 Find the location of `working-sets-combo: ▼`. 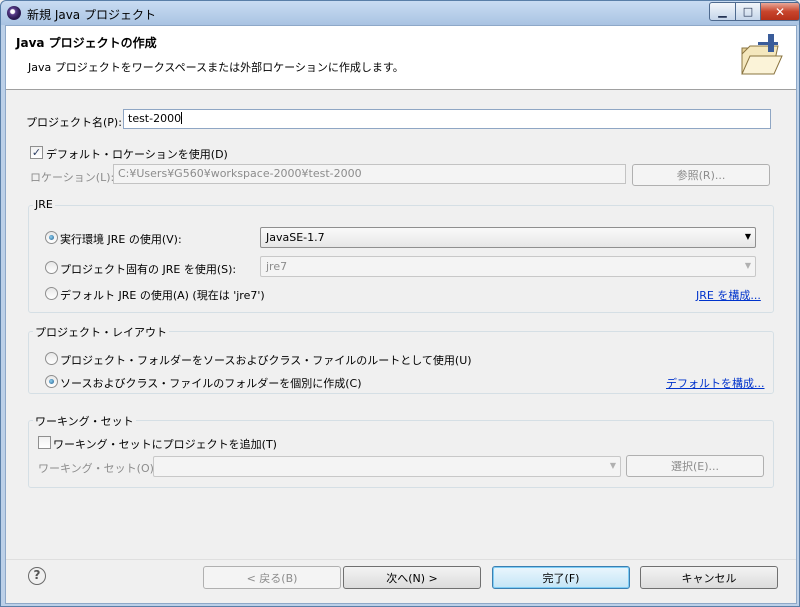

working-sets-combo: ▼ is located at coordinates (387, 466).